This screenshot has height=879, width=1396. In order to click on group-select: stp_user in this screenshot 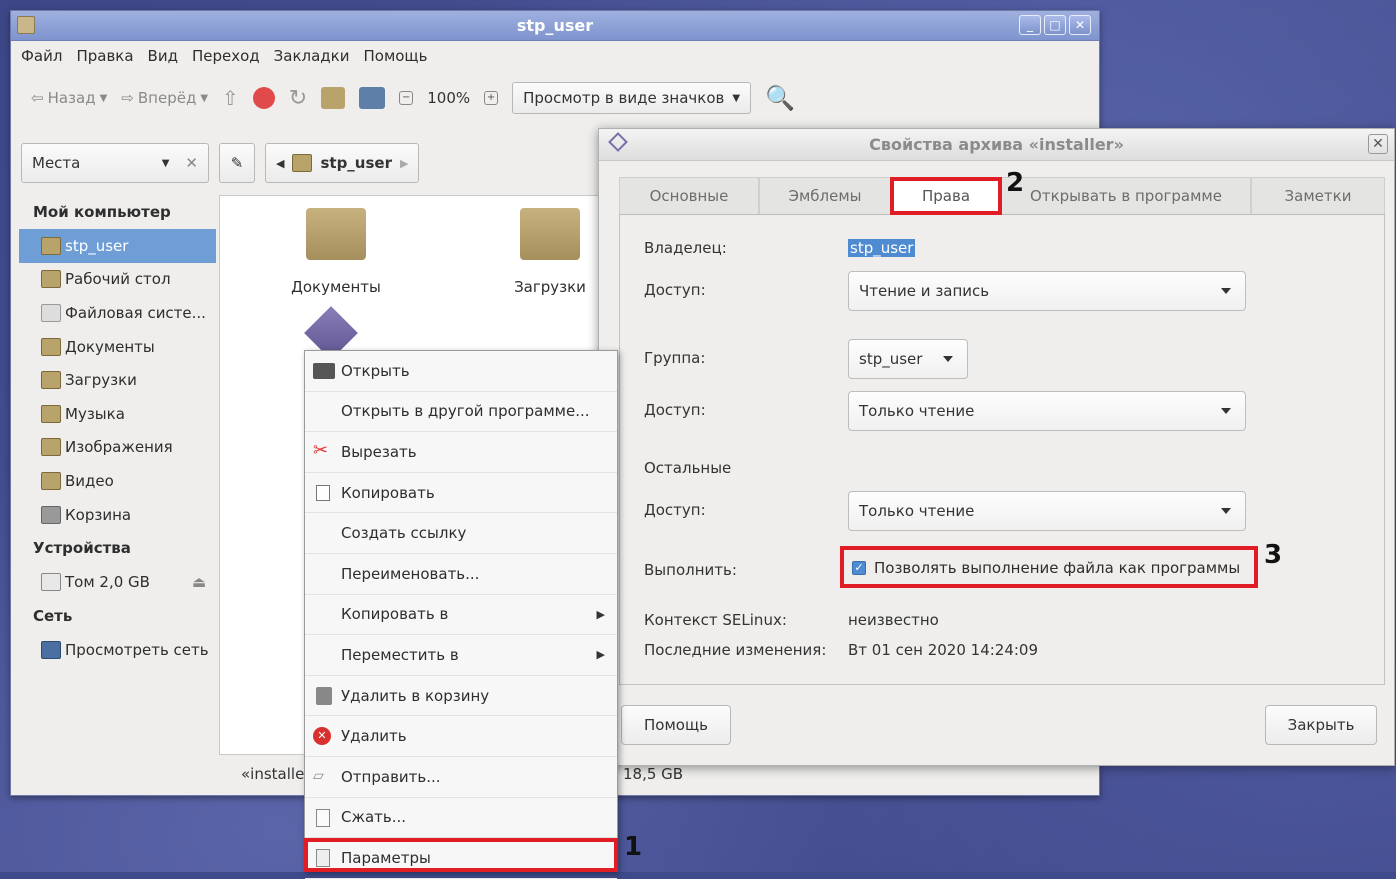, I will do `click(908, 359)`.